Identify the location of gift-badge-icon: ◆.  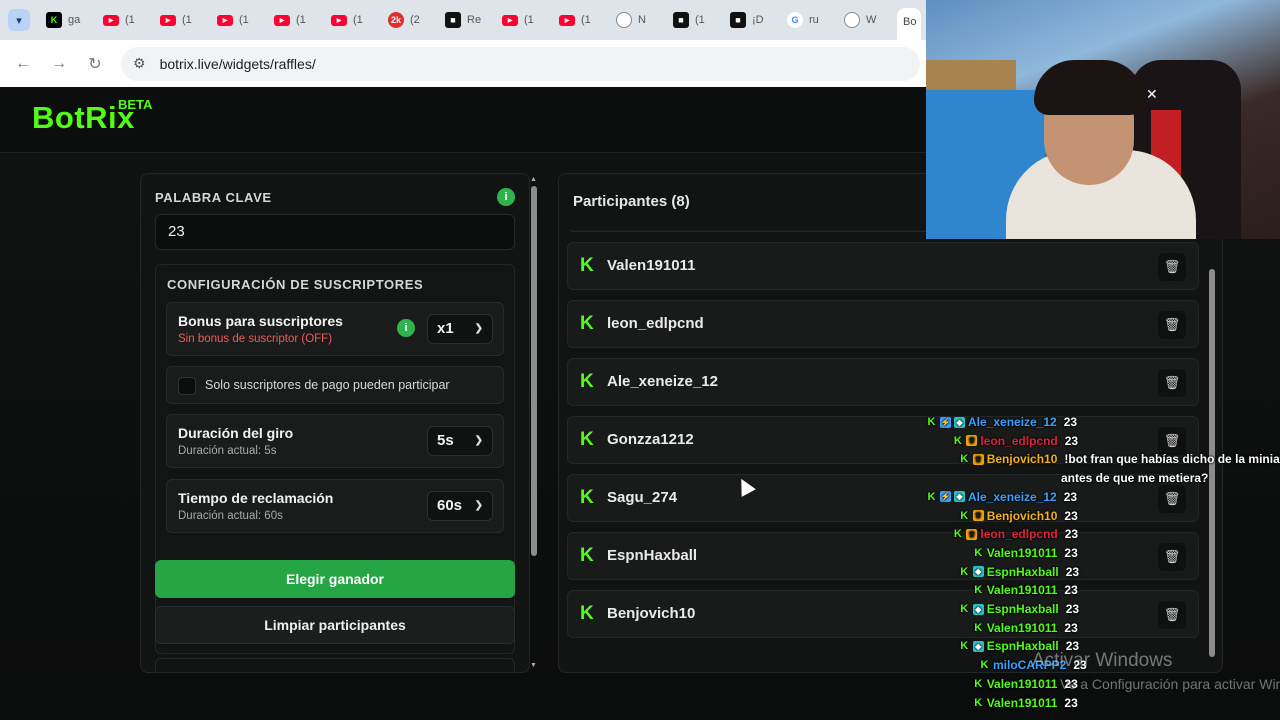
(978, 572).